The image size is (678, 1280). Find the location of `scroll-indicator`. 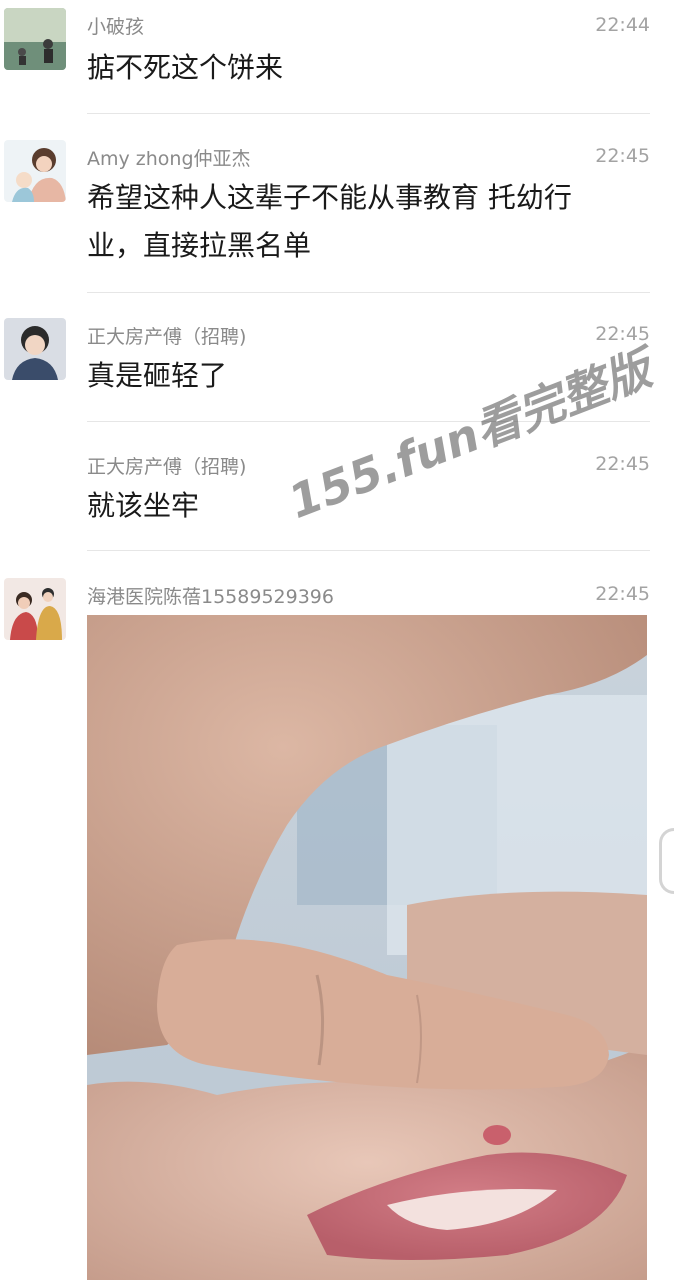

scroll-indicator is located at coordinates (666, 861).